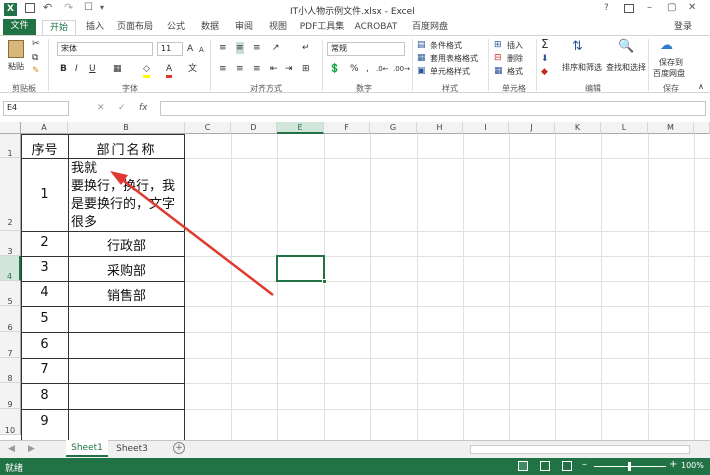 Image resolution: width=710 pixels, height=475 pixels. I want to click on zoom-in-icon: +, so click(673, 464).